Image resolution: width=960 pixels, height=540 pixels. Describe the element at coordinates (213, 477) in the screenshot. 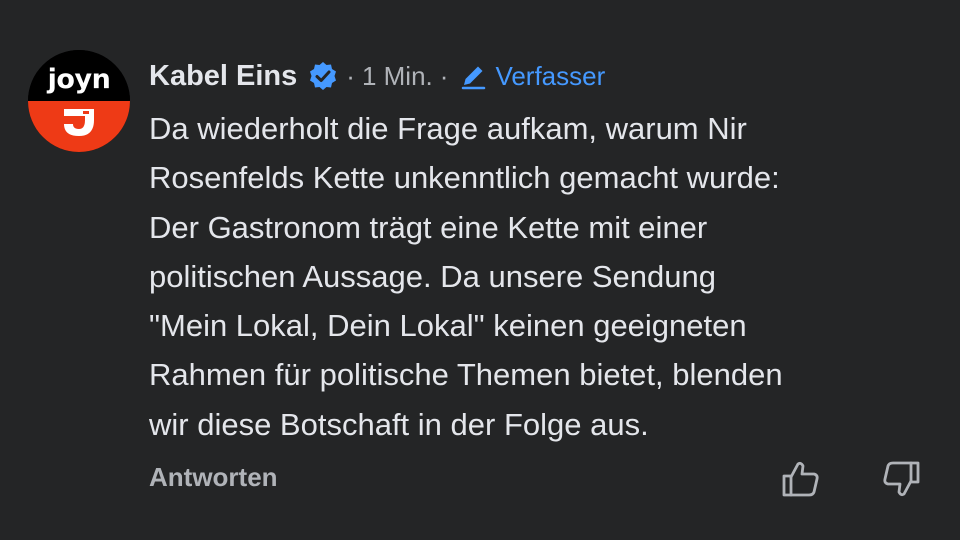

I see `reply-button: Antworten` at that location.